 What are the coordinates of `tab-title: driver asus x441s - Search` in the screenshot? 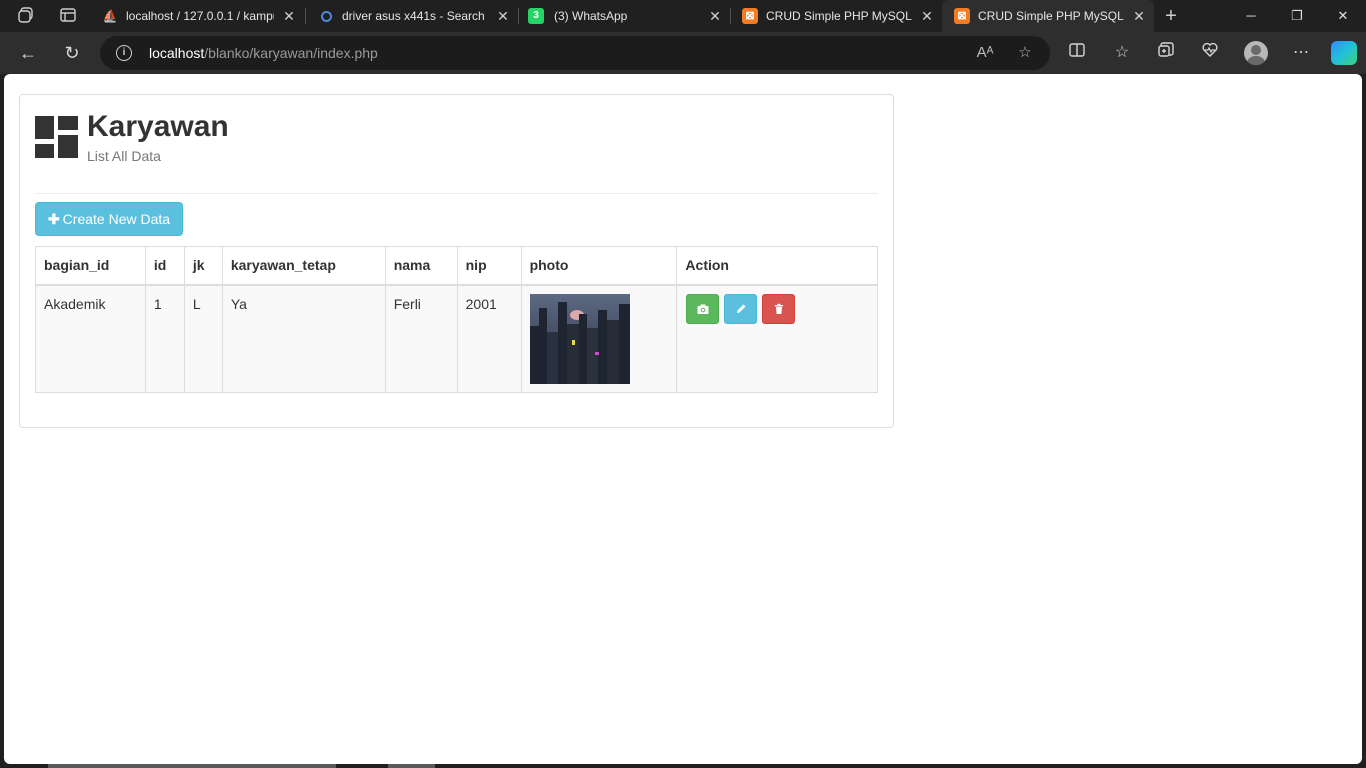 It's located at (413, 16).